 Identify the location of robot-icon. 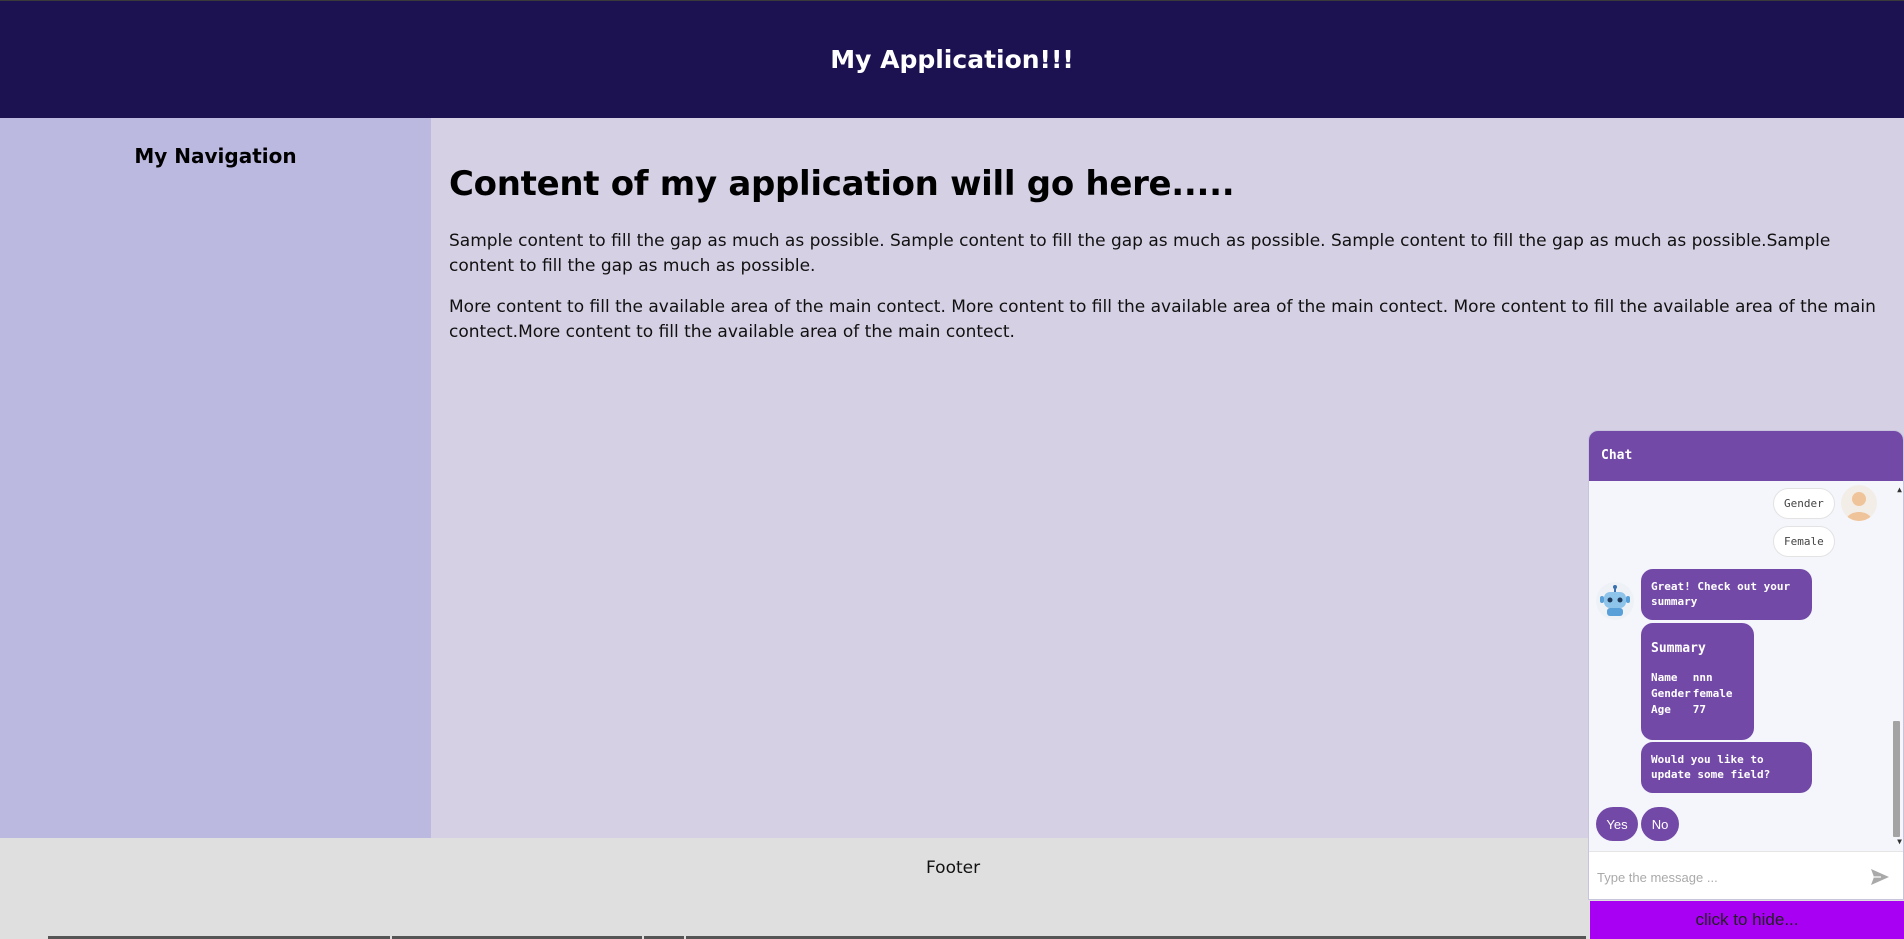
(1615, 601).